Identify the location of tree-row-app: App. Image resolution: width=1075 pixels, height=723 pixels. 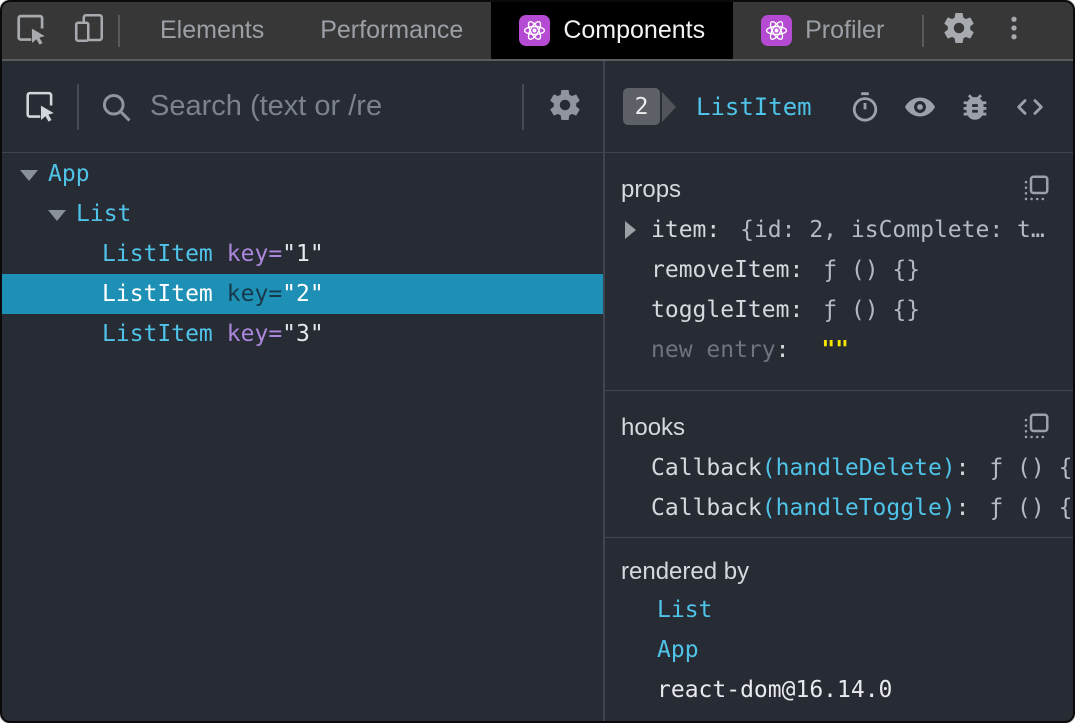
(302, 174).